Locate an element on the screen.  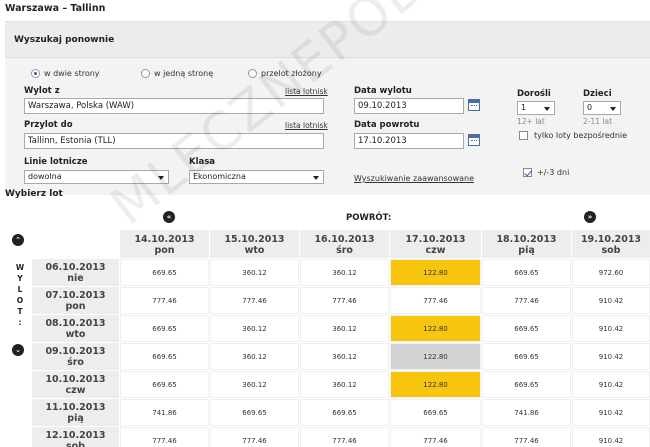
airlines-value: dowolna is located at coordinates (45, 176).